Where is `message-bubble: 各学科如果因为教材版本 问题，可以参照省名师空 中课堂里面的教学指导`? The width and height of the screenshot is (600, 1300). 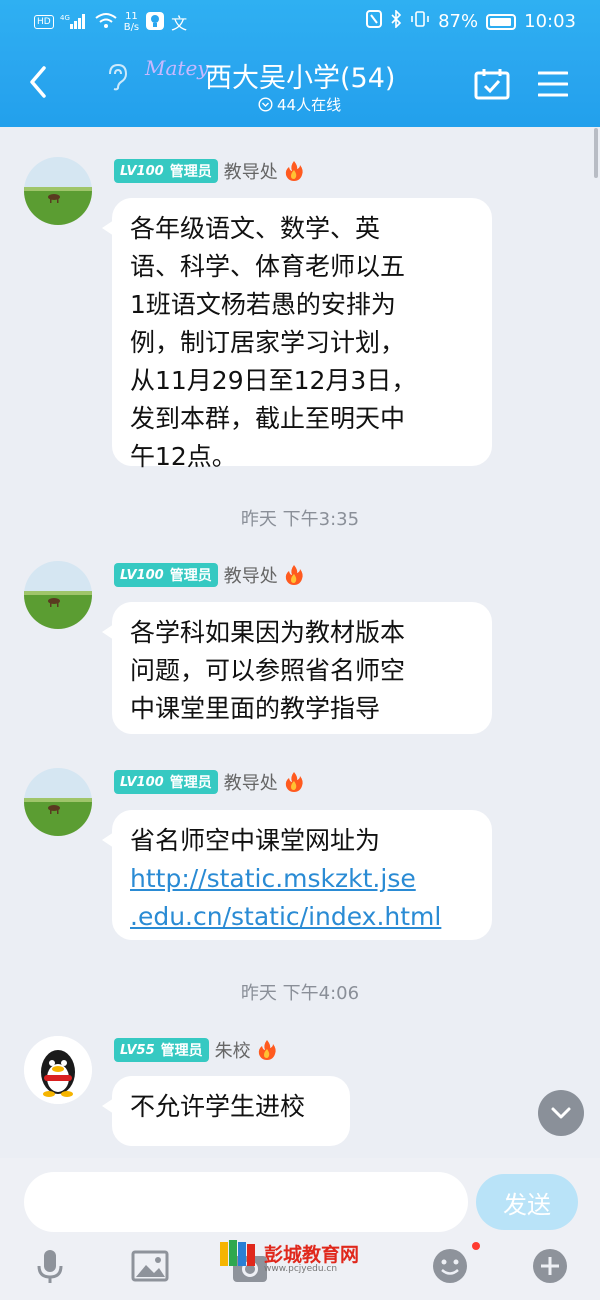
message-bubble: 各学科如果因为教材版本 问题，可以参照省名师空 中课堂里面的教学指导 is located at coordinates (297, 668).